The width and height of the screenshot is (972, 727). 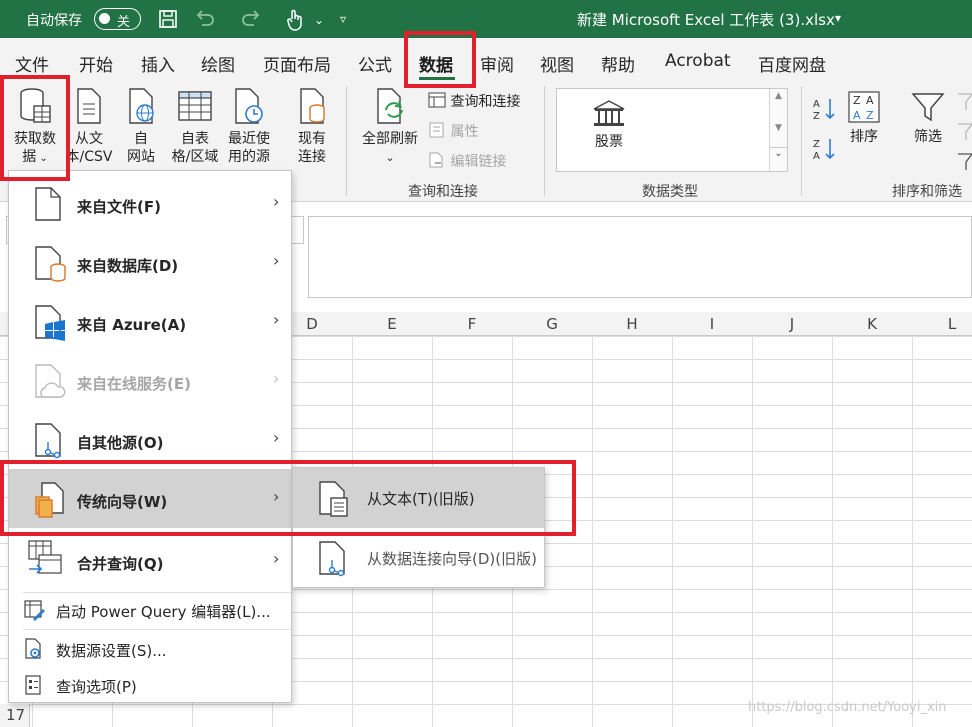 What do you see at coordinates (54, 21) in the screenshot?
I see `autosave-label: 自动保存` at bounding box center [54, 21].